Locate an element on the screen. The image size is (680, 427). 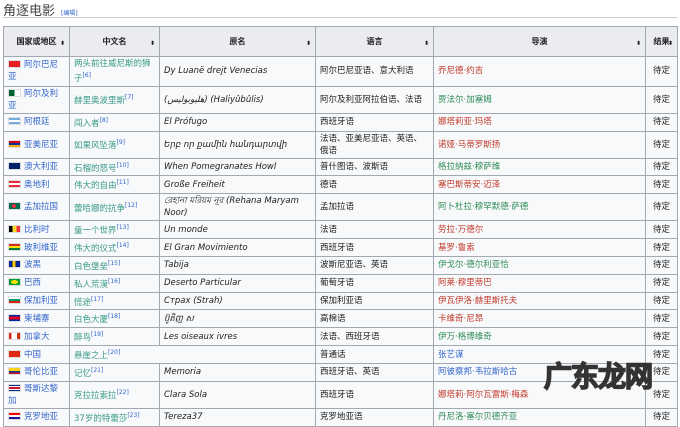
country-link: 亚美尼亚 is located at coordinates (41, 145).